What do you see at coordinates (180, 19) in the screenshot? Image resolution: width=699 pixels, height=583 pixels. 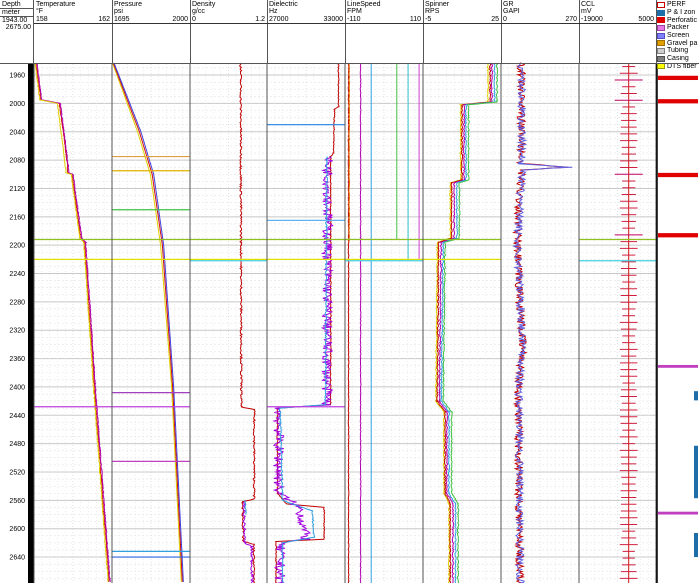 I see `track-max-label: 2000` at bounding box center [180, 19].